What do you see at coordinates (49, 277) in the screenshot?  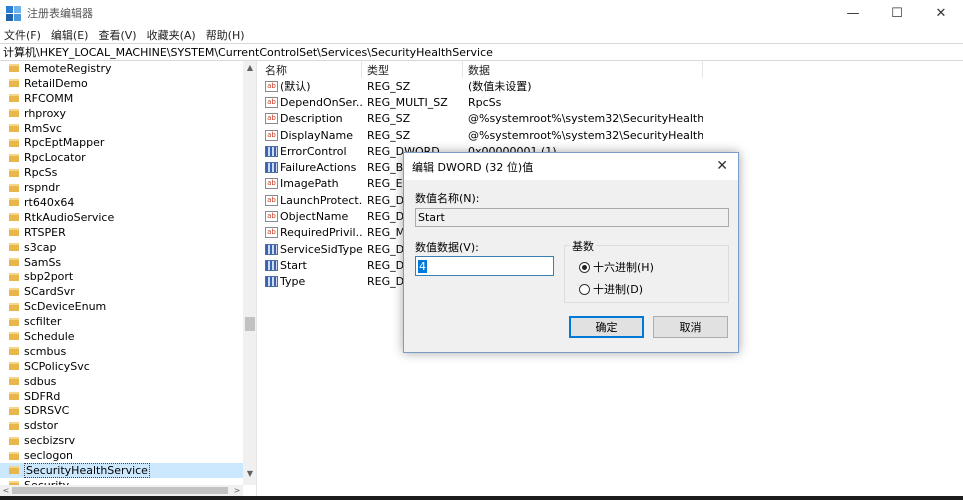 I see `tree-item-label: sbp2port` at bounding box center [49, 277].